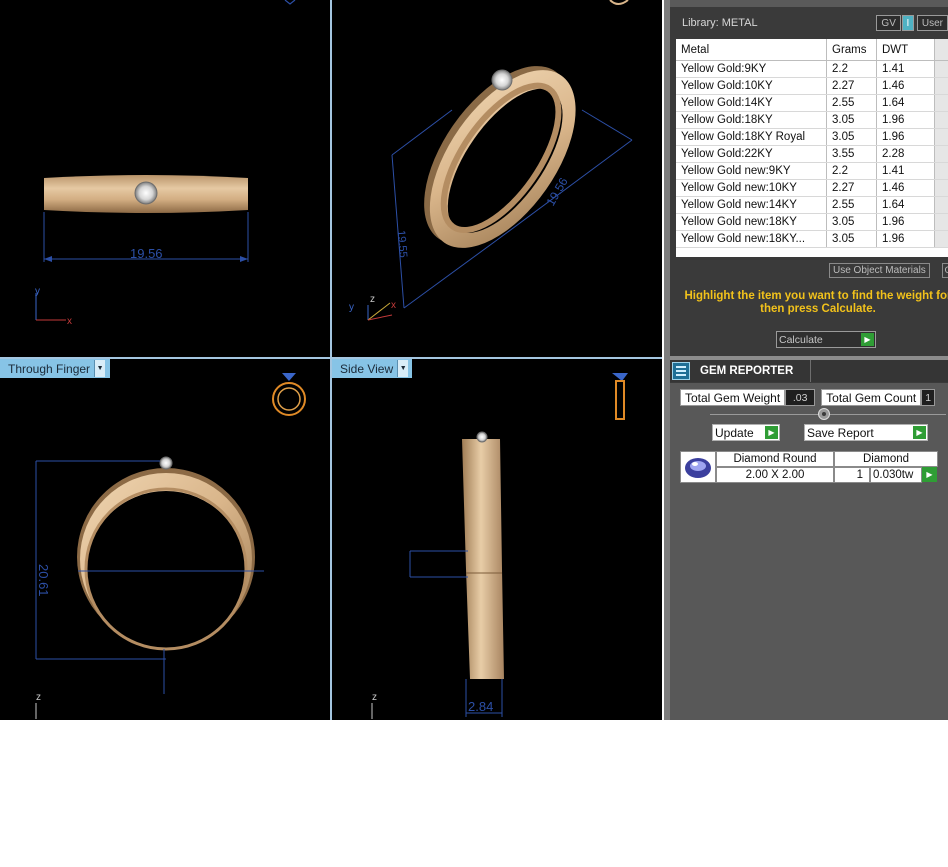 The image size is (948, 867). I want to click on total-gem-weight-label: Total Gem Weight, so click(733, 397).